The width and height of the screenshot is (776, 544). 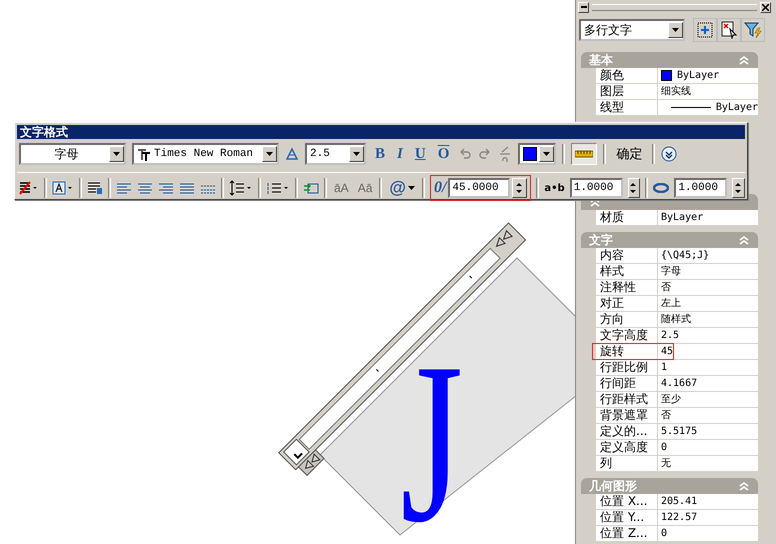 I want to click on ok-button: 确定, so click(x=629, y=154).